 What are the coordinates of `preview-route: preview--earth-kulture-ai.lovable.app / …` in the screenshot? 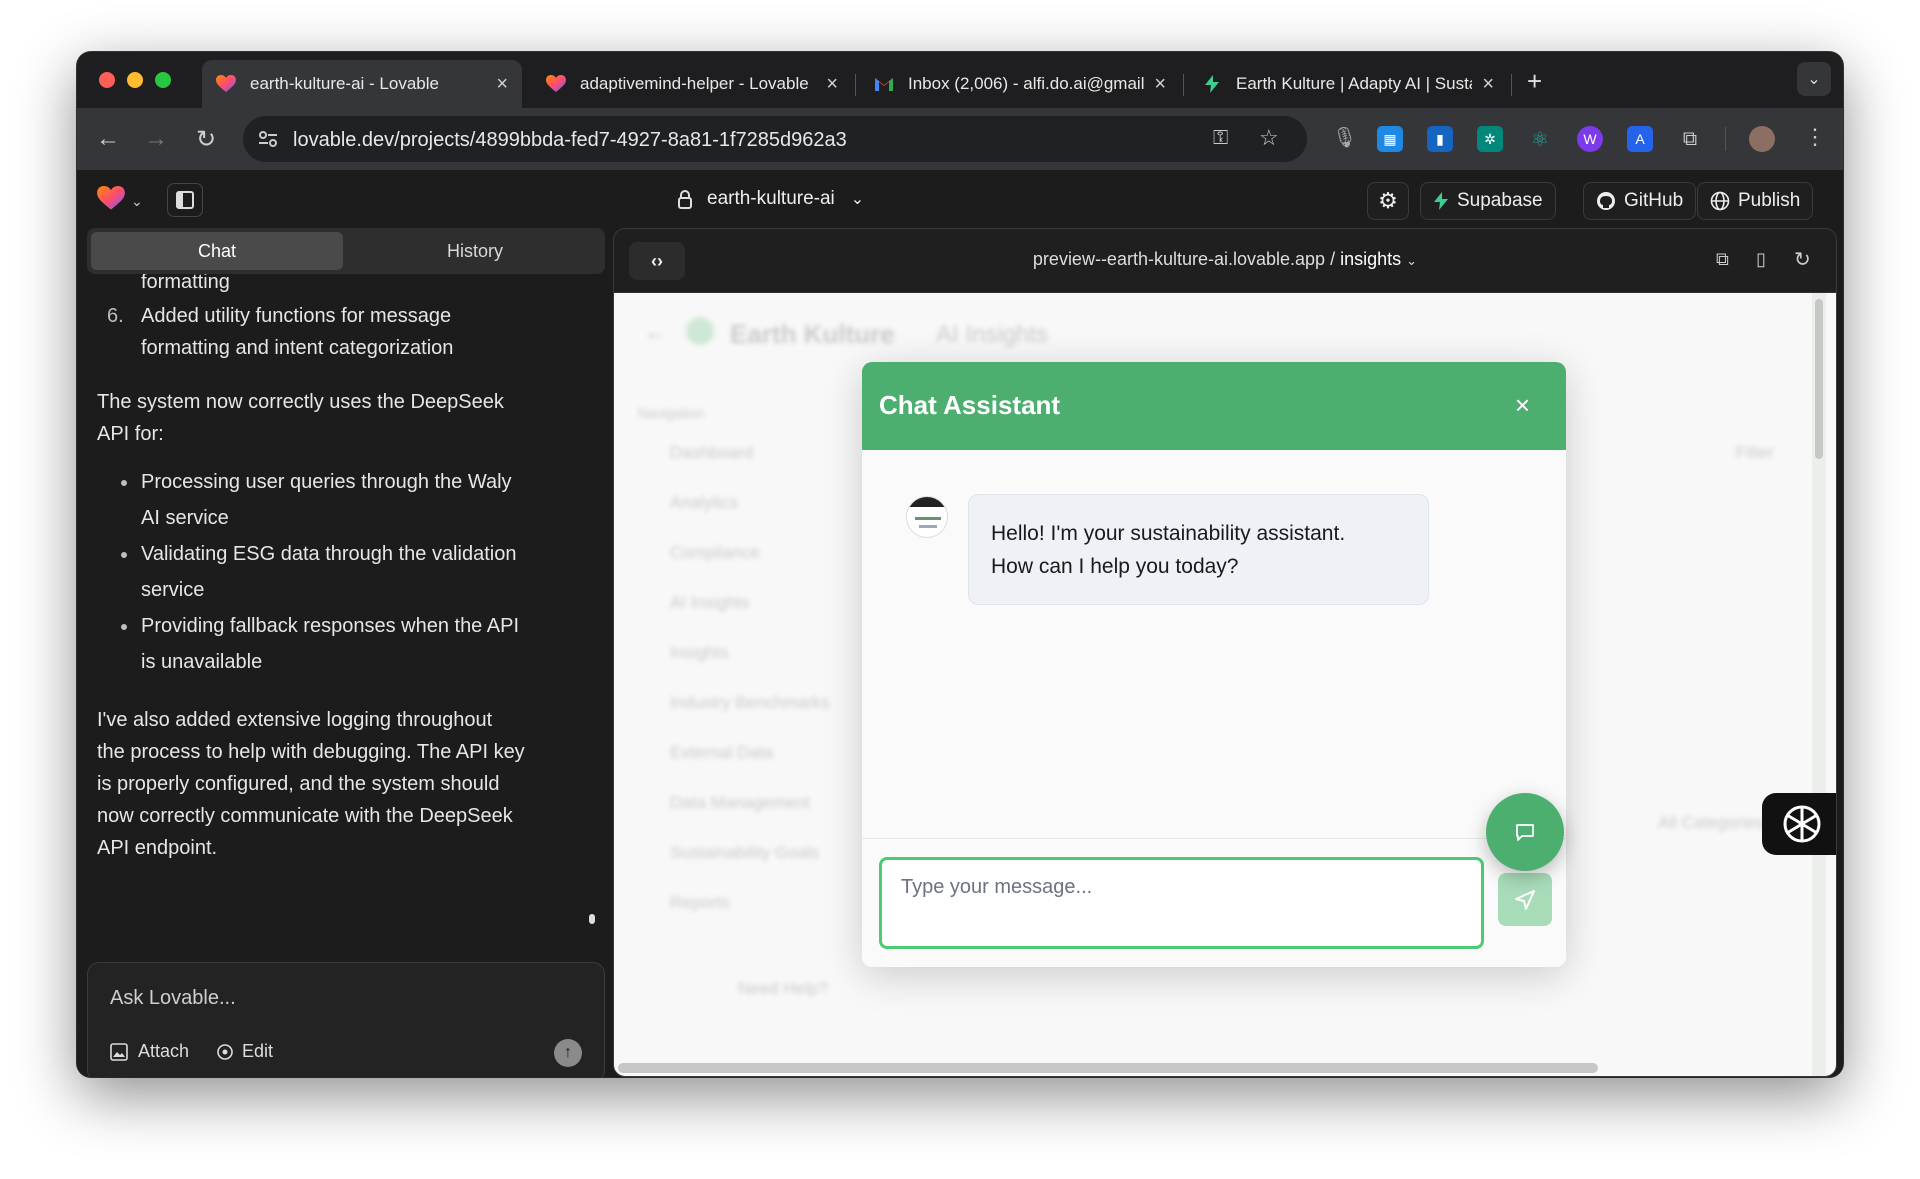 It's located at (1225, 259).